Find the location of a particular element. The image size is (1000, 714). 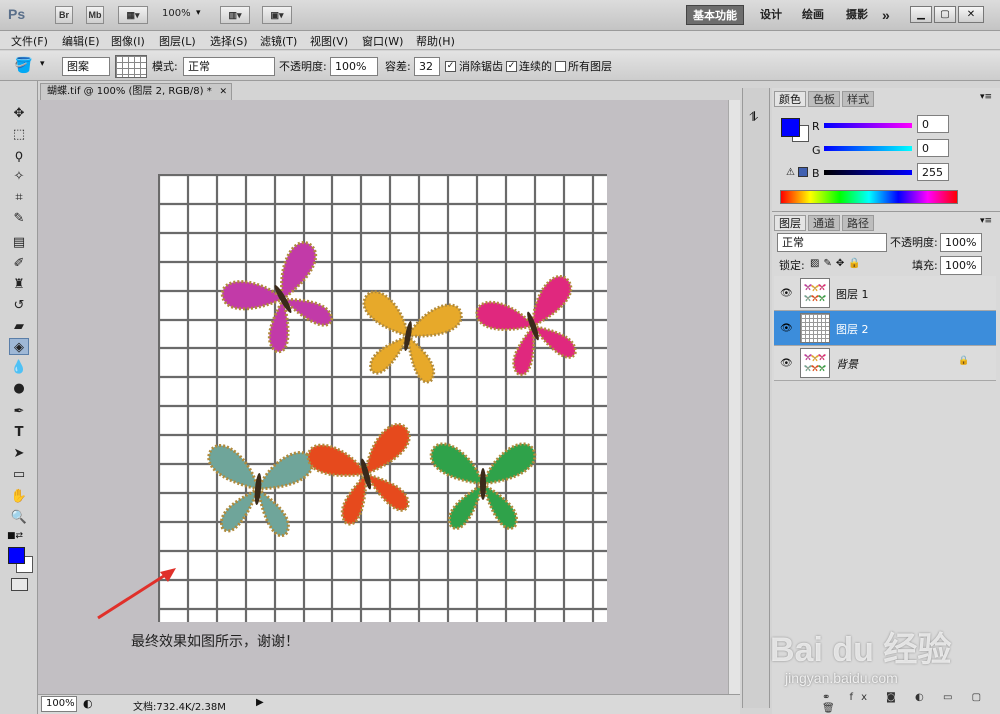

maximize-button: ▢ is located at coordinates (945, 14).